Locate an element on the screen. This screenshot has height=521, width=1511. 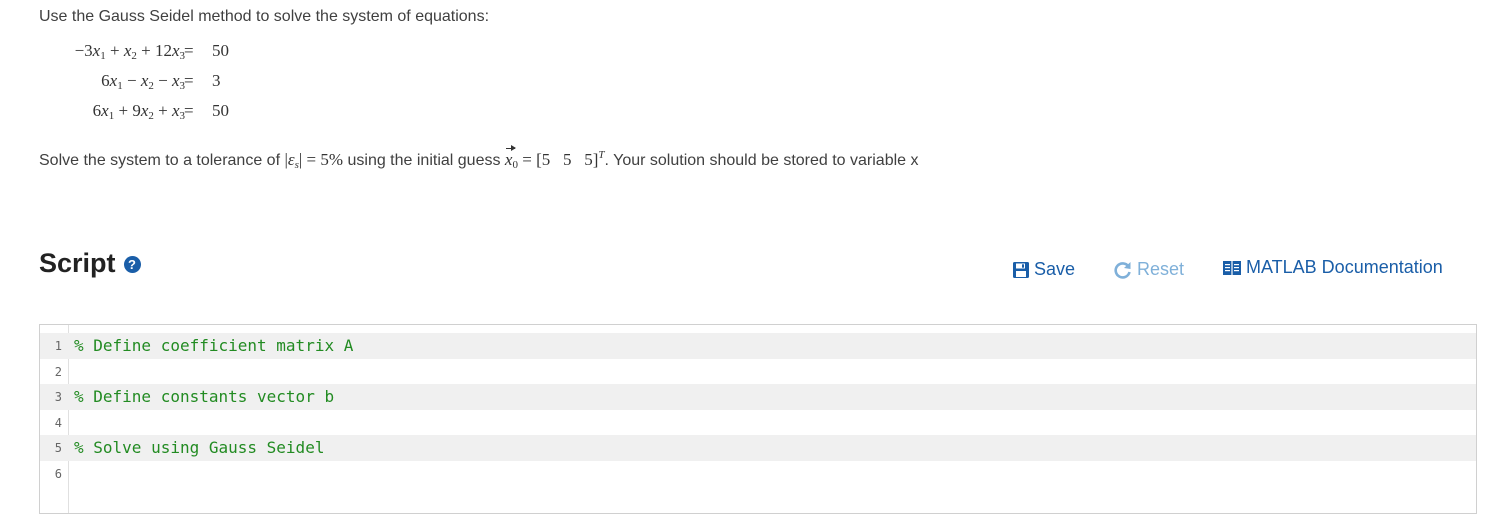
line-number: 6 is located at coordinates (58, 474).